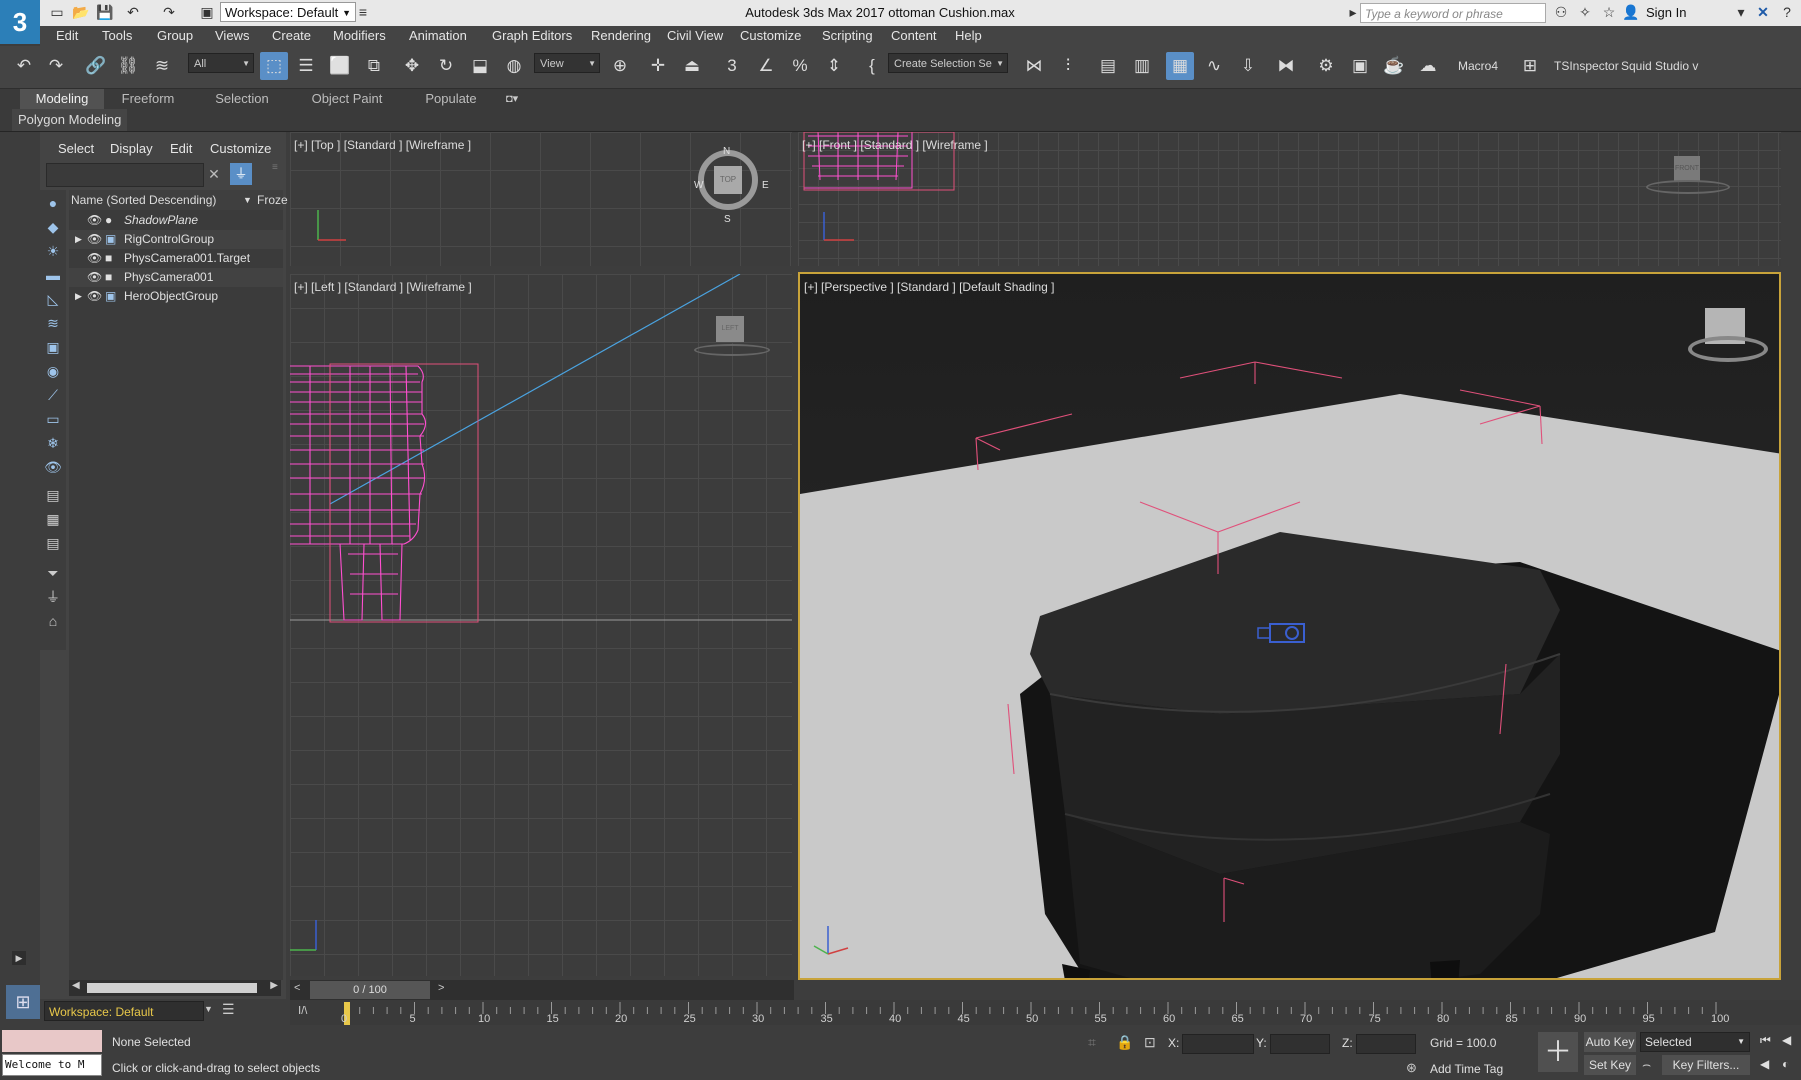 This screenshot has width=1801, height=1080. Describe the element at coordinates (1530, 66) in the screenshot. I see `tsinspector-icon: ⊞` at that location.